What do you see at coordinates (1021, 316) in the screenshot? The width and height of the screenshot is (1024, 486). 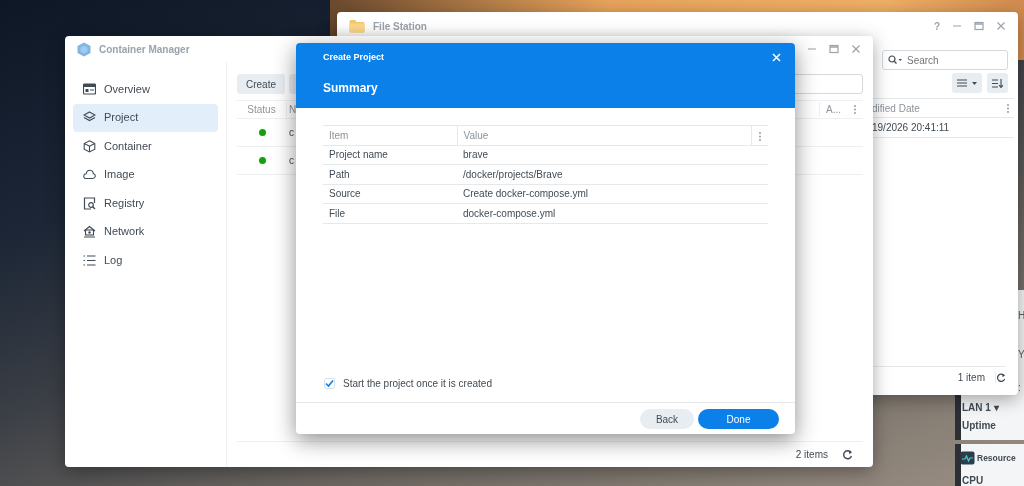 I see `widget-text: H` at bounding box center [1021, 316].